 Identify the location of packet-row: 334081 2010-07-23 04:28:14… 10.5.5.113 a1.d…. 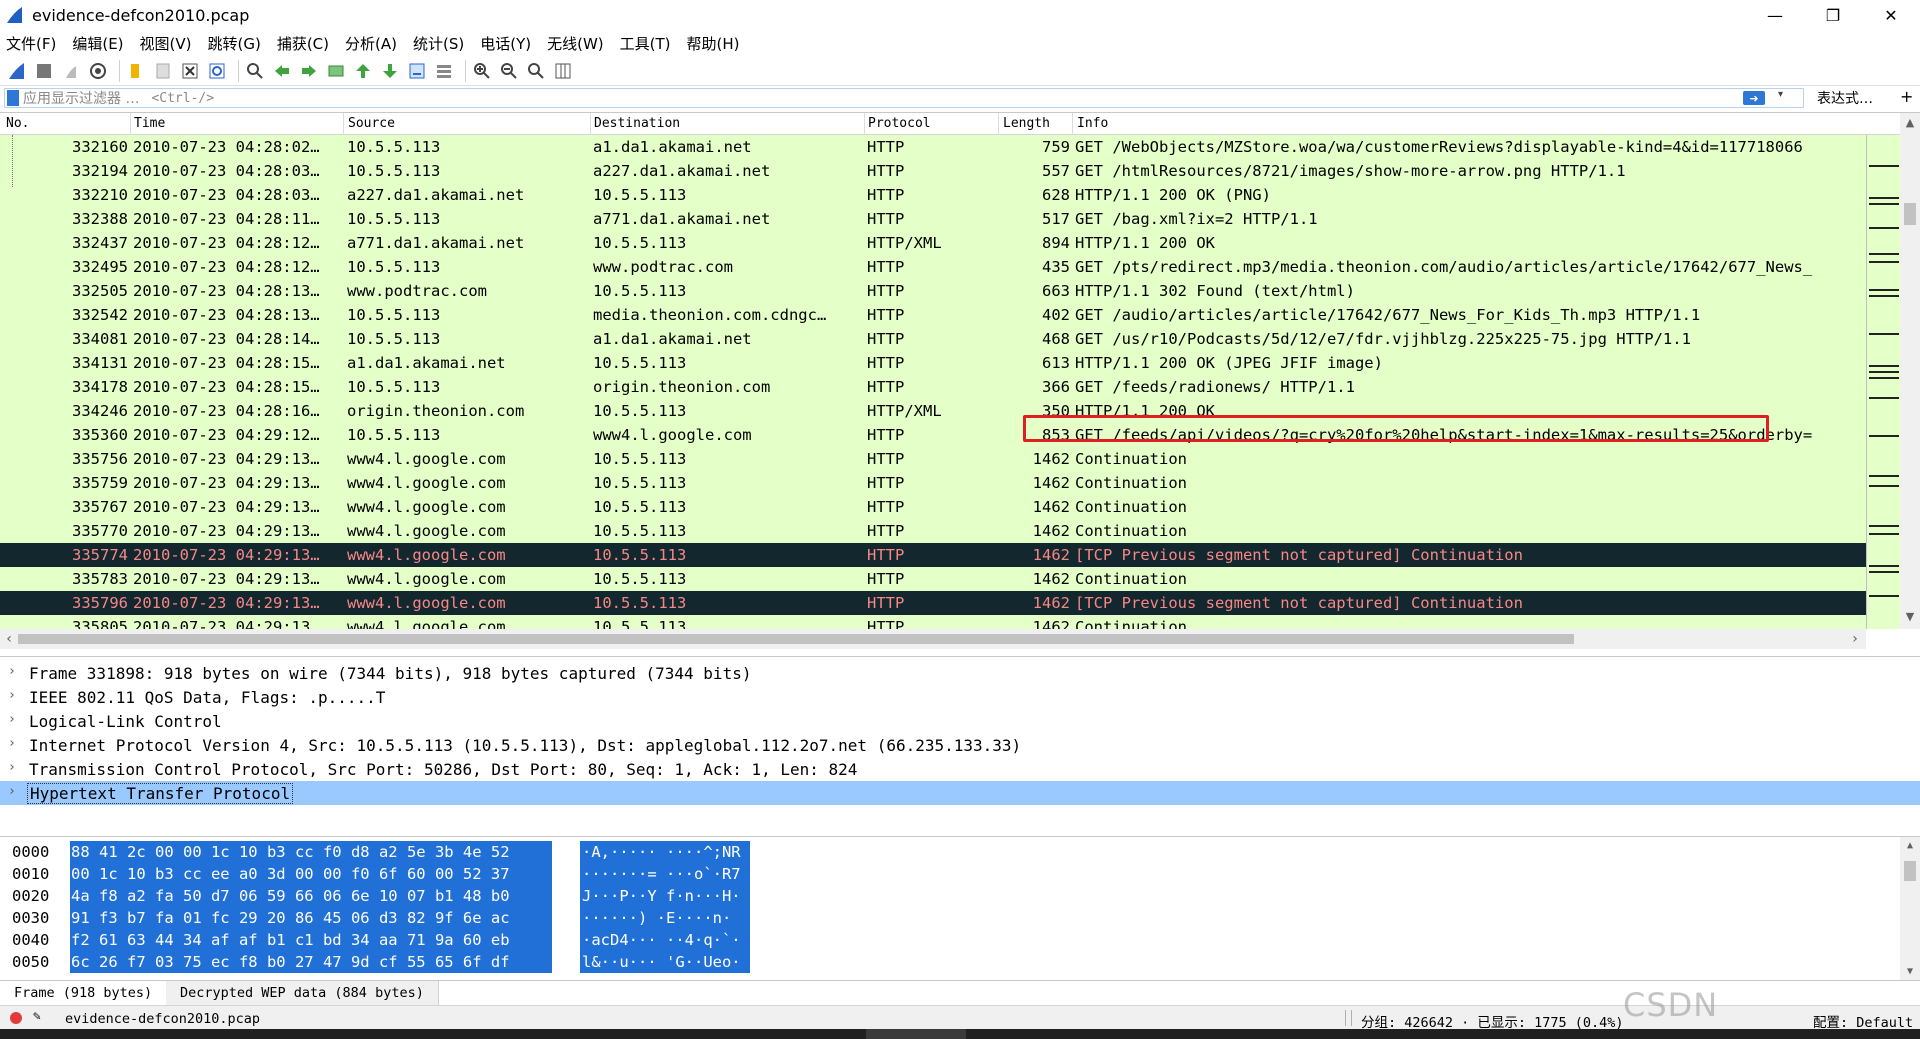
(933, 339).